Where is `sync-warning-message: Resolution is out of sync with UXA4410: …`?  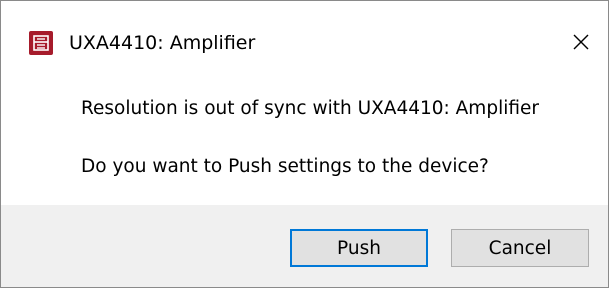 sync-warning-message: Resolution is out of sync with UXA4410: … is located at coordinates (310, 108).